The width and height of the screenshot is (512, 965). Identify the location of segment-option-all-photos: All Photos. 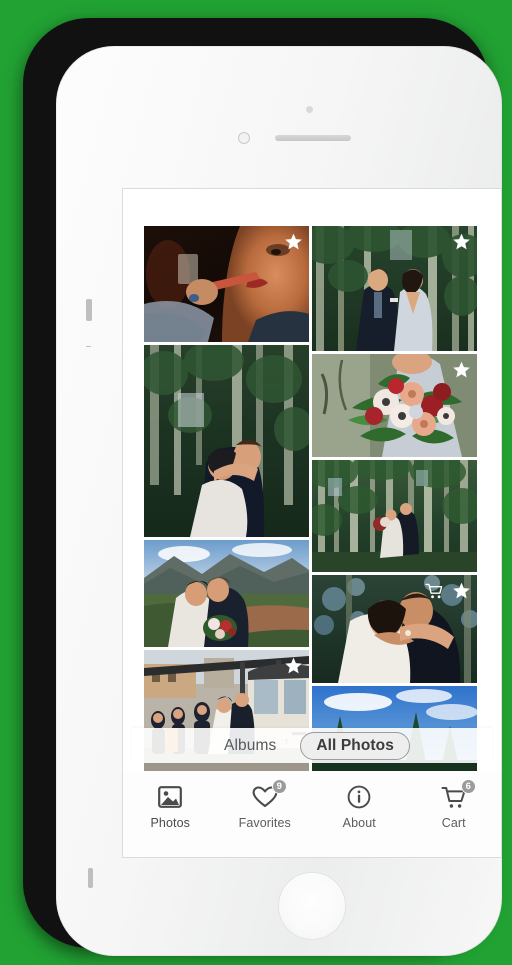
(355, 745).